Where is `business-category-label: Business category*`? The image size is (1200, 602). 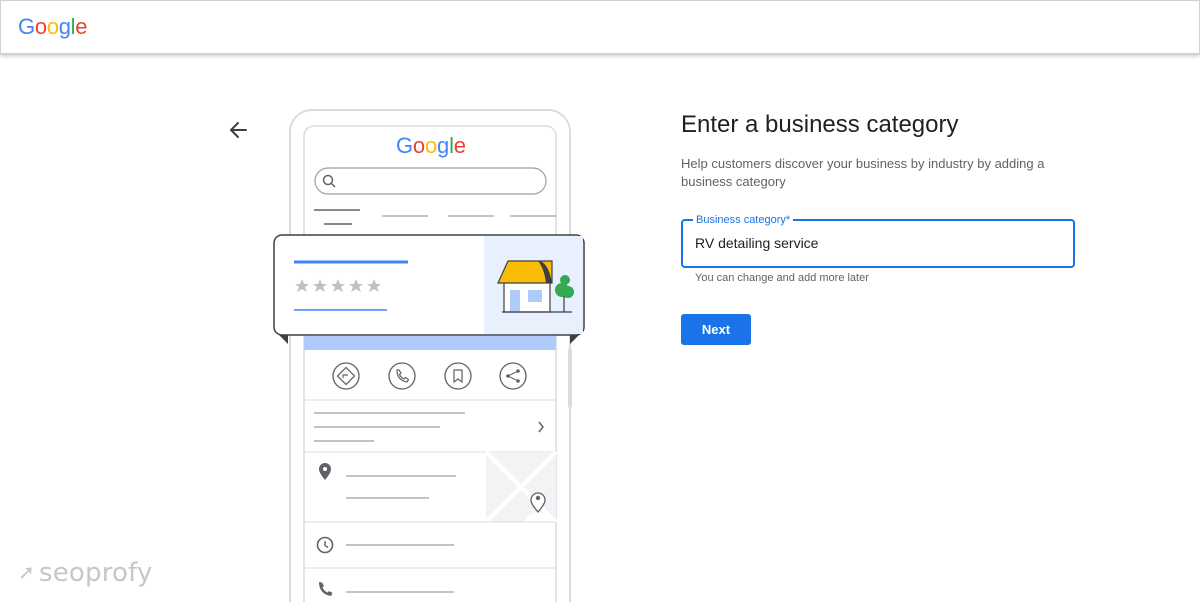
business-category-label: Business category* is located at coordinates (743, 220).